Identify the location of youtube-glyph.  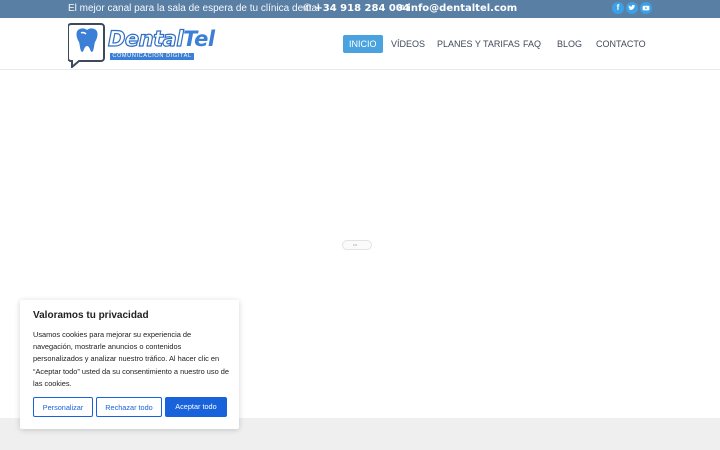
(646, 8).